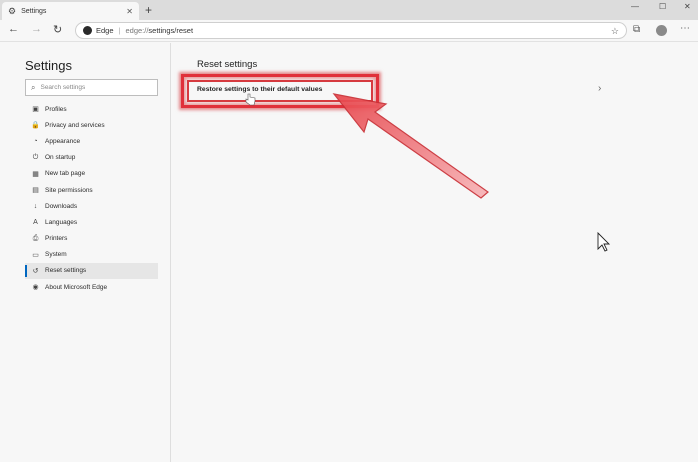 This screenshot has height=462, width=698. Describe the element at coordinates (63, 141) in the screenshot. I see `sidebar-item-label: Appearance` at that location.